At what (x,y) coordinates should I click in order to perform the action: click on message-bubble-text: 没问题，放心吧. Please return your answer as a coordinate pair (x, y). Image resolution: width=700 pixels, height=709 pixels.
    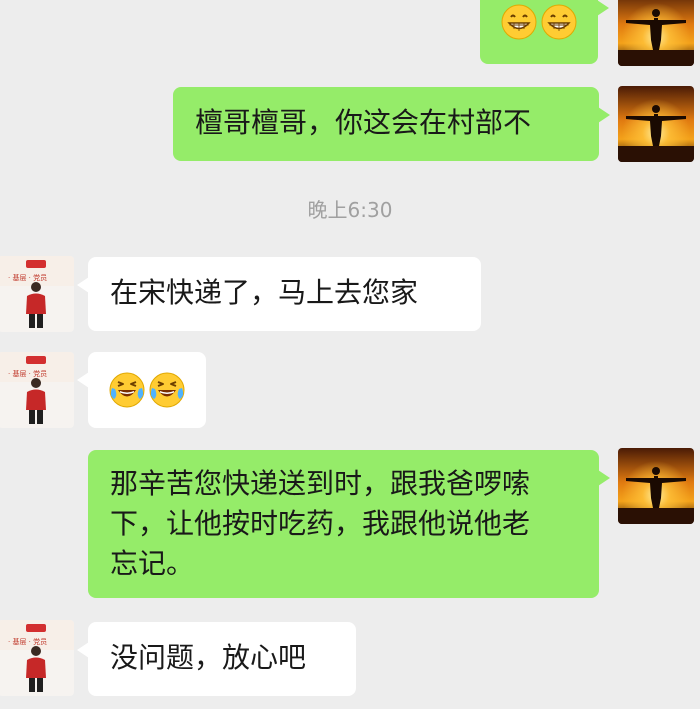
    Looking at the image, I should click on (216, 659).